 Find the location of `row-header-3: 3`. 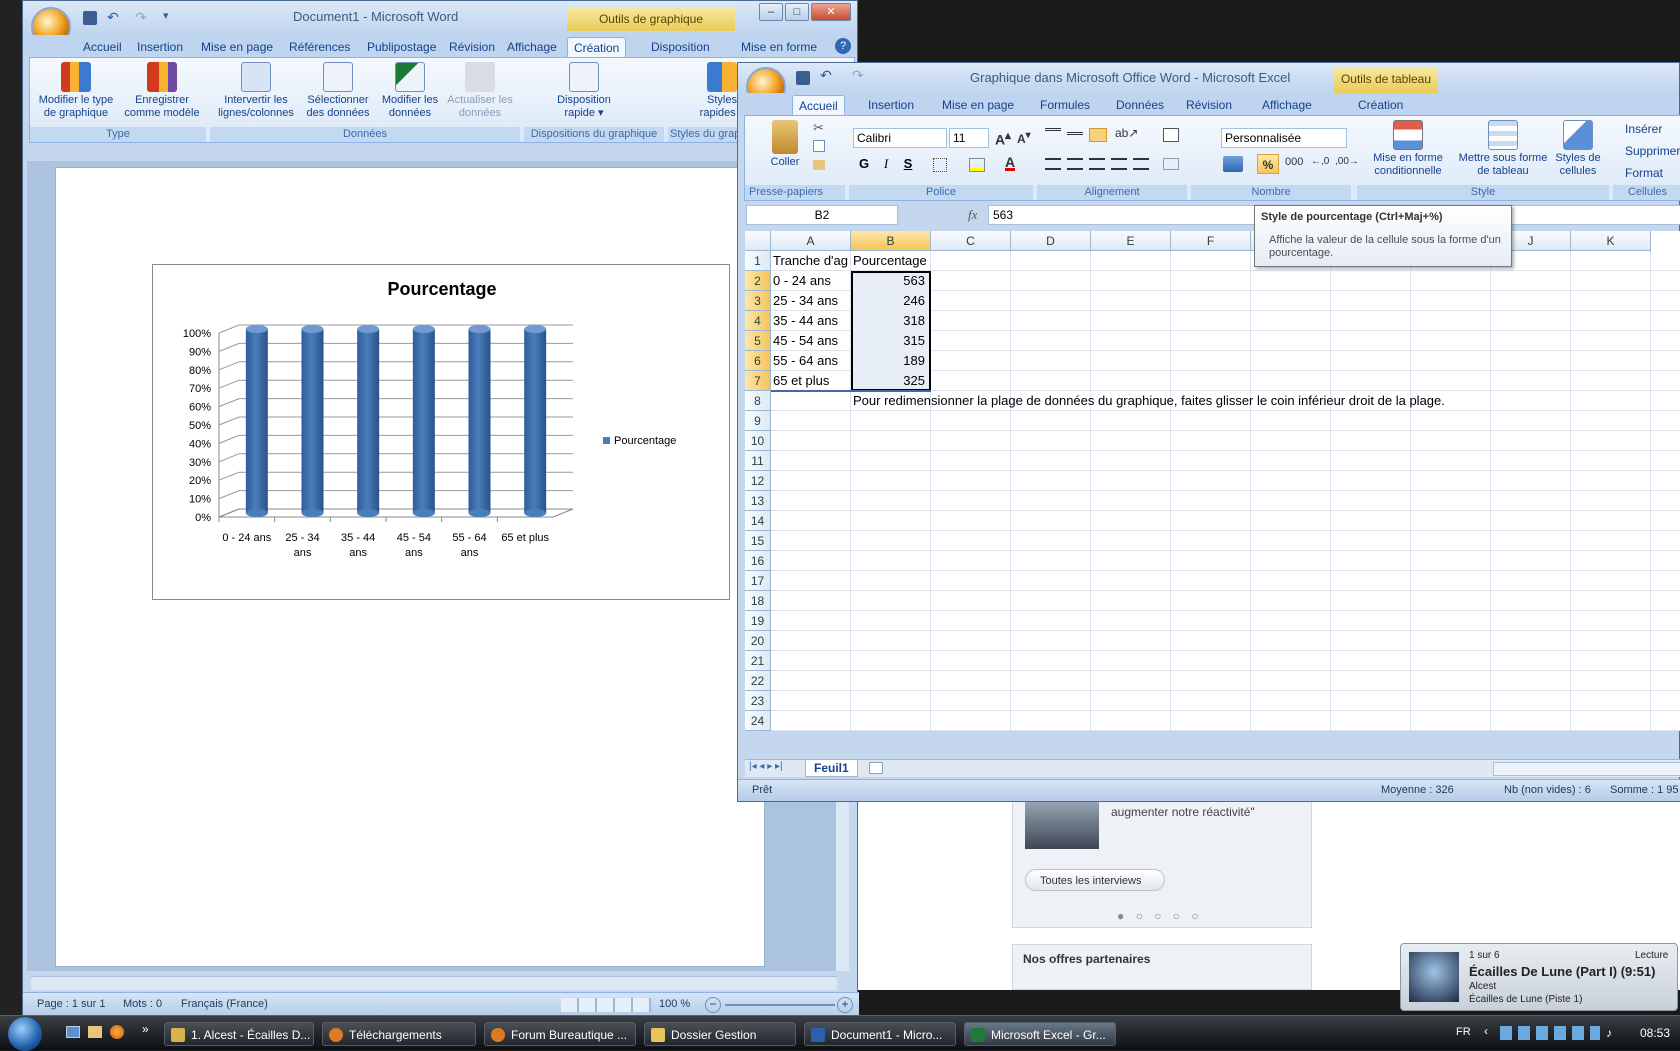

row-header-3: 3 is located at coordinates (758, 301).